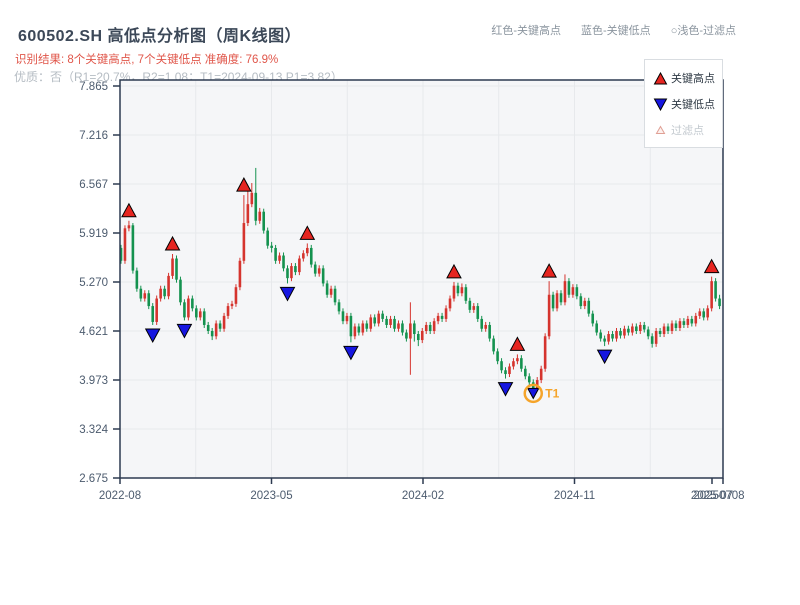 This screenshot has width=800, height=605. Describe the element at coordinates (120, 496) in the screenshot. I see `date-axis-label: 2022-08` at that location.